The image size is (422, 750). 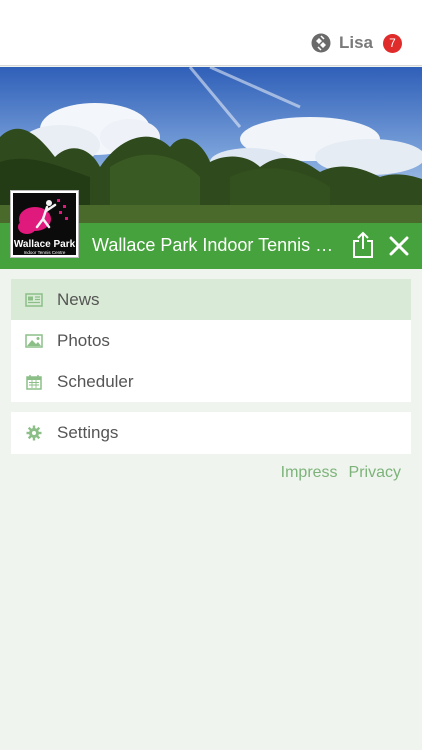 I want to click on user-menu: Lisa 7, so click(x=356, y=43).